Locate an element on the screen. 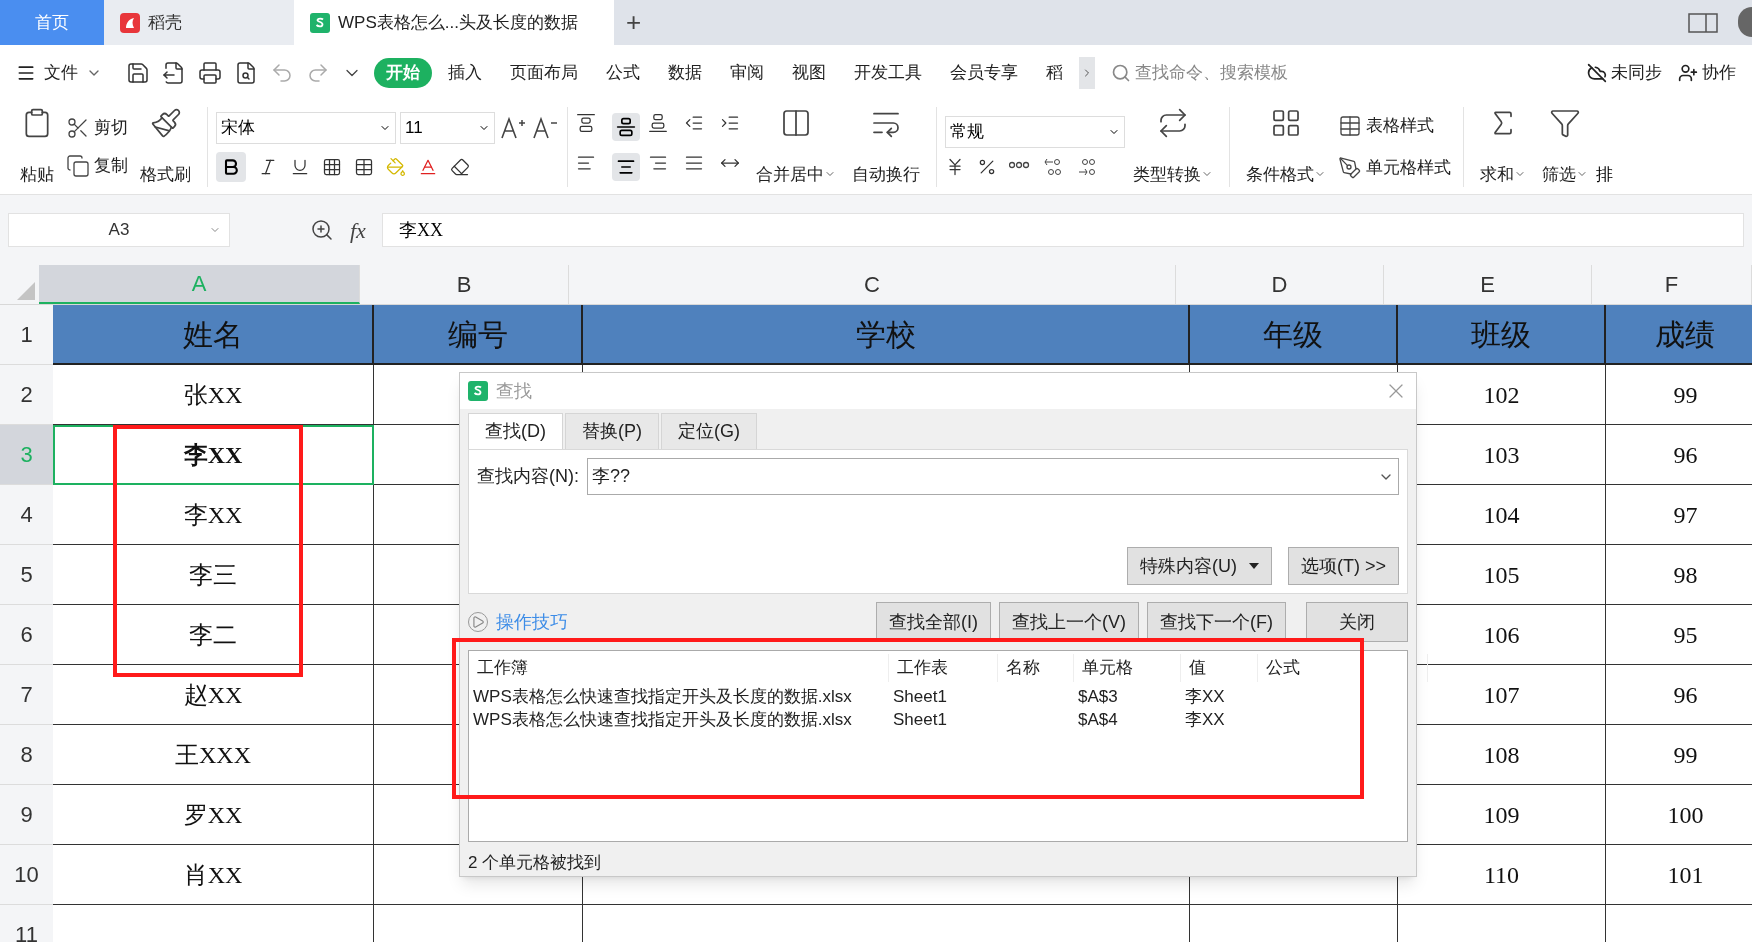  dialog-tab: 查找(D) is located at coordinates (515, 431).